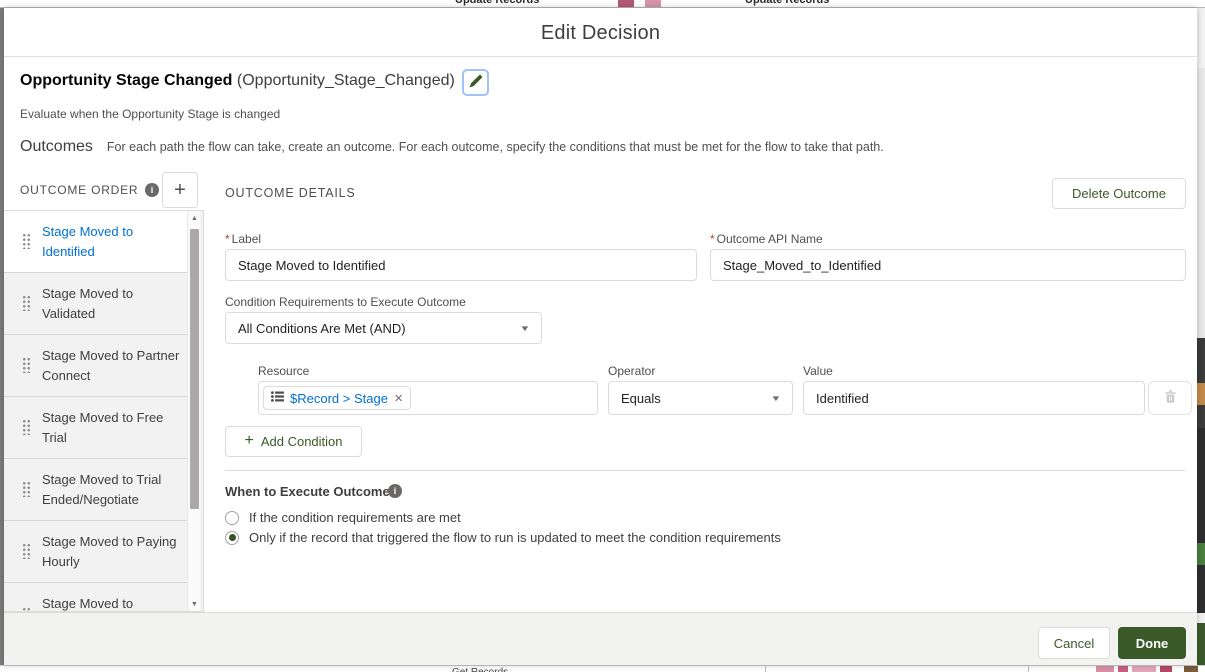 The image size is (1205, 672). Describe the element at coordinates (79, 190) in the screenshot. I see `outcome-order-title: OUTCOME ORDER` at that location.